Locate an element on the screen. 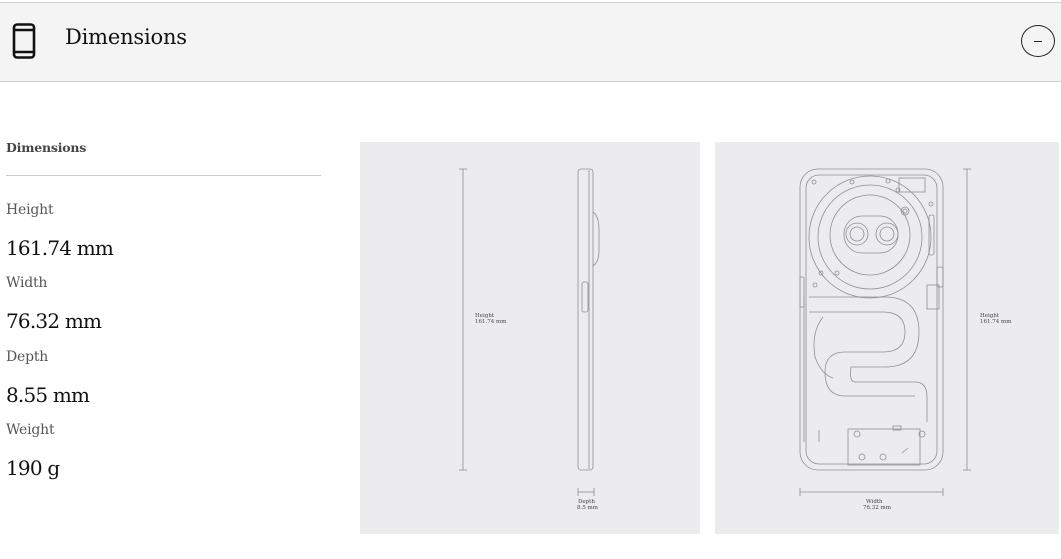  weight-value: 190 g is located at coordinates (33, 468).